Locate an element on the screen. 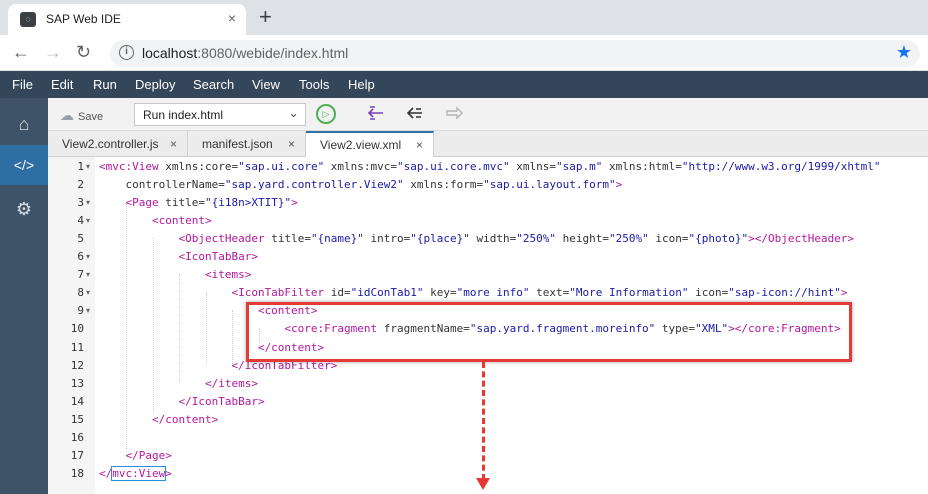 This screenshot has height=494, width=928. site-info-icon: i is located at coordinates (126, 52).